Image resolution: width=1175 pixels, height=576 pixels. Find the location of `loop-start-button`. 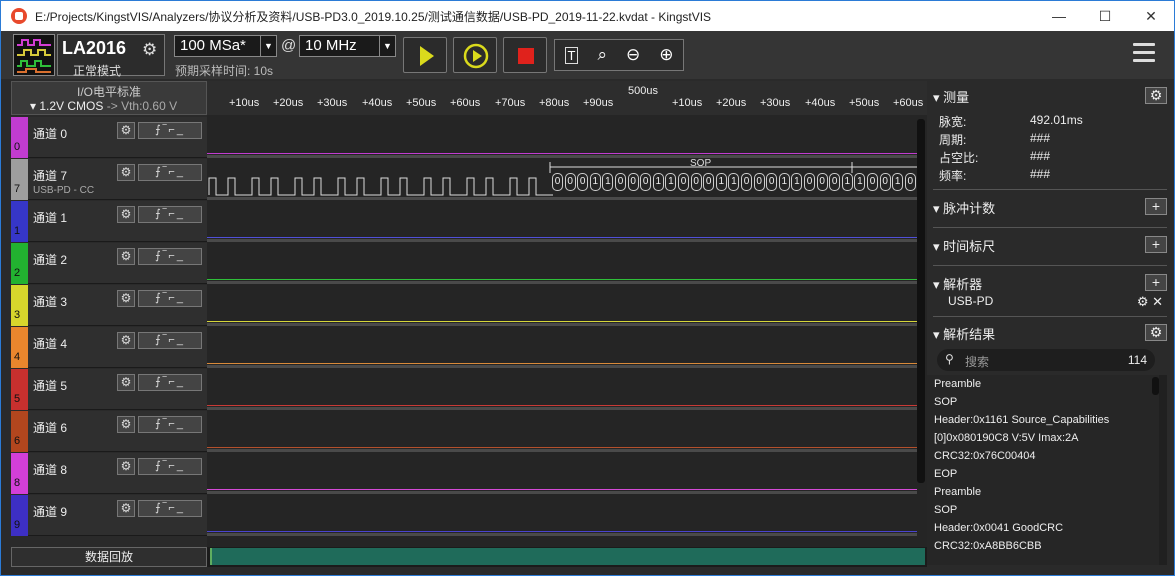

loop-start-button is located at coordinates (475, 55).